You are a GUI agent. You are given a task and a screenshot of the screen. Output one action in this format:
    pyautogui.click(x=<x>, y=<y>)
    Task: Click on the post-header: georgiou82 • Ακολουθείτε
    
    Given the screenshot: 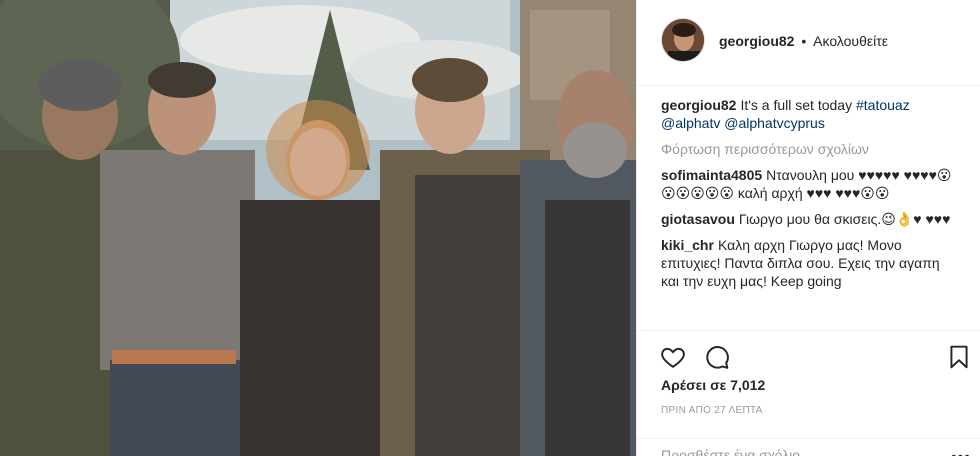 What is the action you would take?
    pyautogui.click(x=808, y=43)
    